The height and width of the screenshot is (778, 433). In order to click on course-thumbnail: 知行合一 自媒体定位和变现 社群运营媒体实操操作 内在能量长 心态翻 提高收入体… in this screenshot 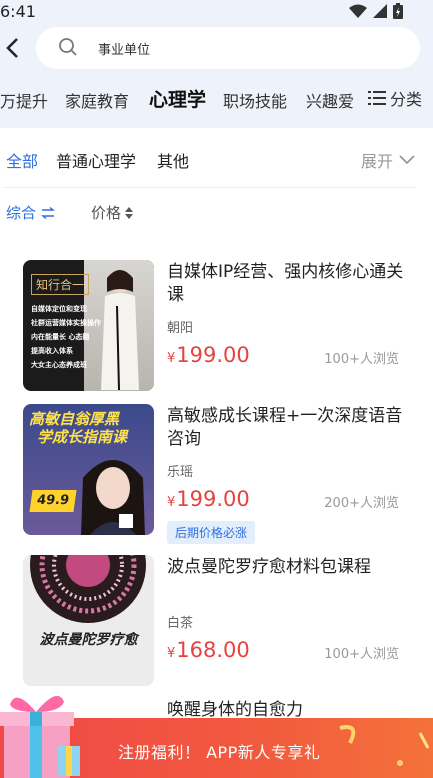, I will do `click(88, 325)`.